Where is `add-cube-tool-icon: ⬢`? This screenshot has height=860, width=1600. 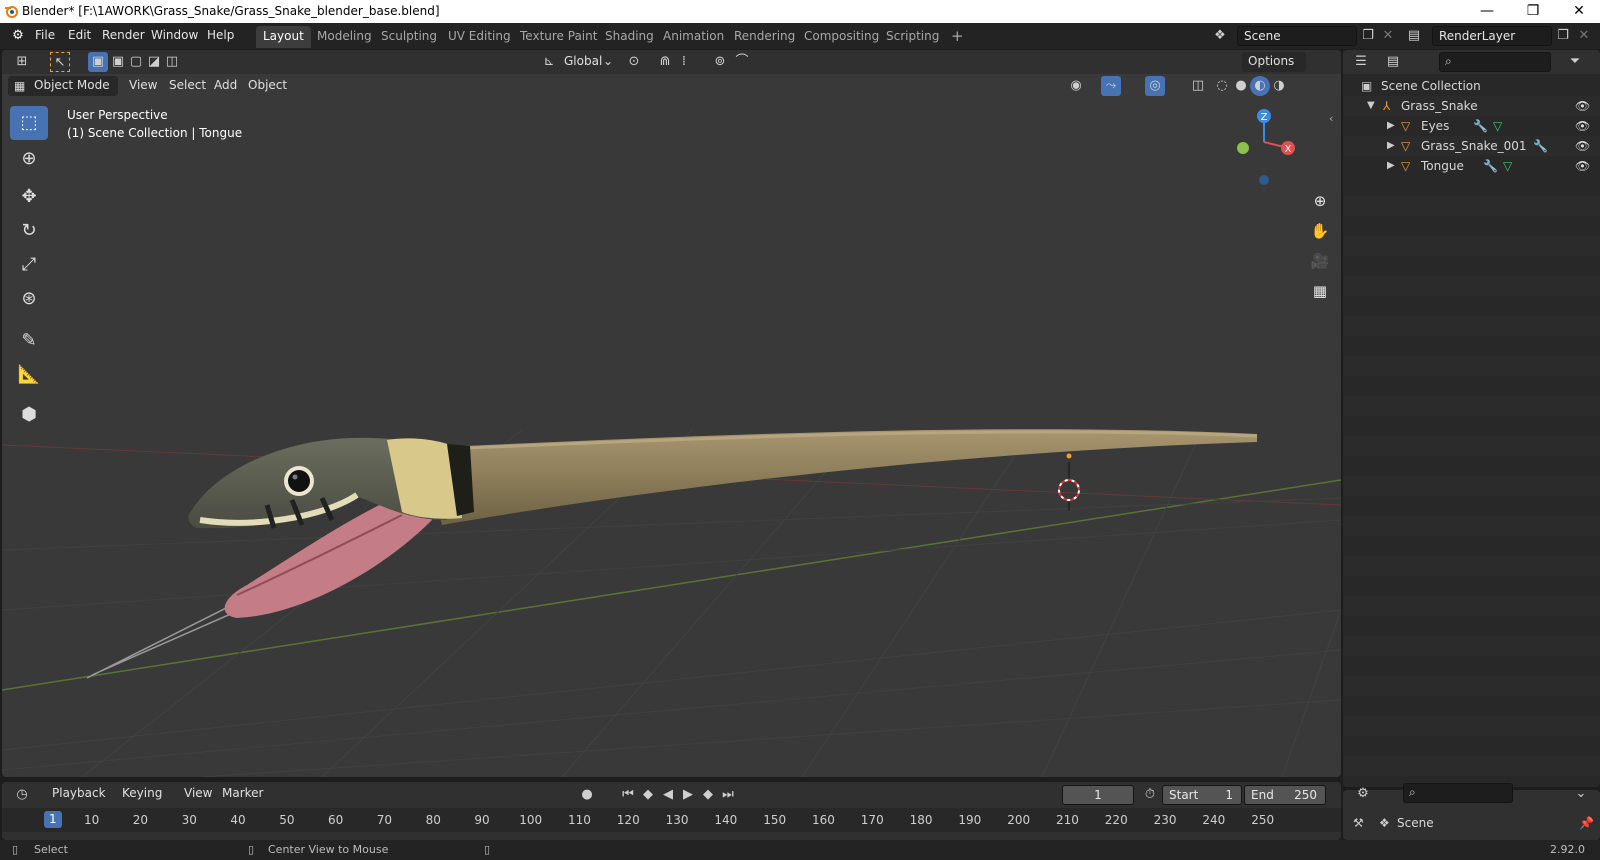
add-cube-tool-icon: ⬢ is located at coordinates (29, 415).